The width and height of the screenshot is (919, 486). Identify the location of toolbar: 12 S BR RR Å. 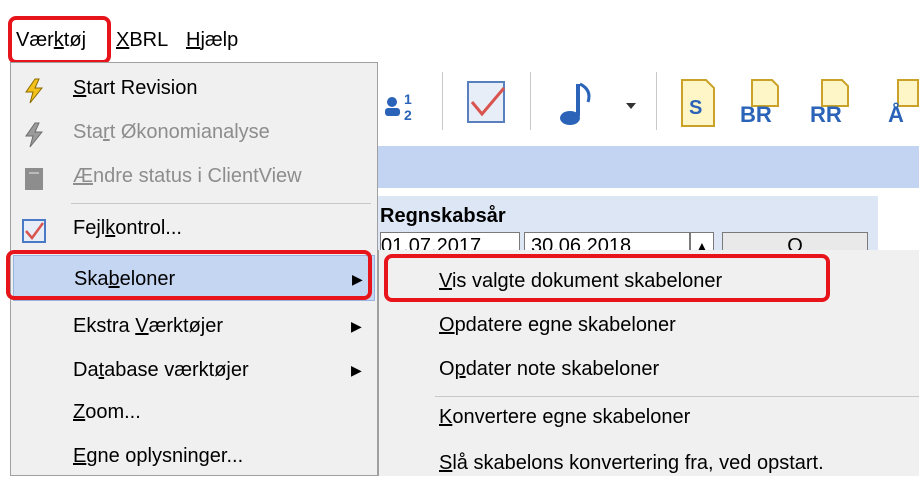
(648, 104).